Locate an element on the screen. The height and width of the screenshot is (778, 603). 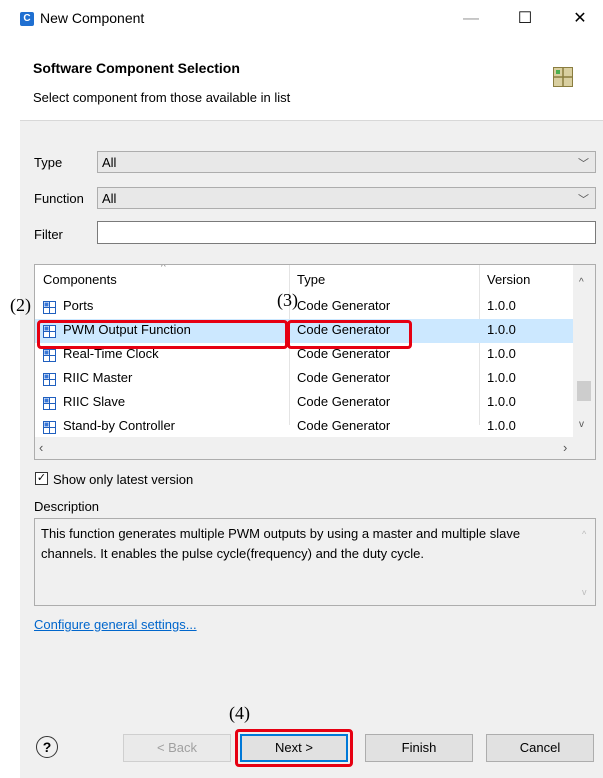
component-grid-icon is located at coordinates (563, 77).